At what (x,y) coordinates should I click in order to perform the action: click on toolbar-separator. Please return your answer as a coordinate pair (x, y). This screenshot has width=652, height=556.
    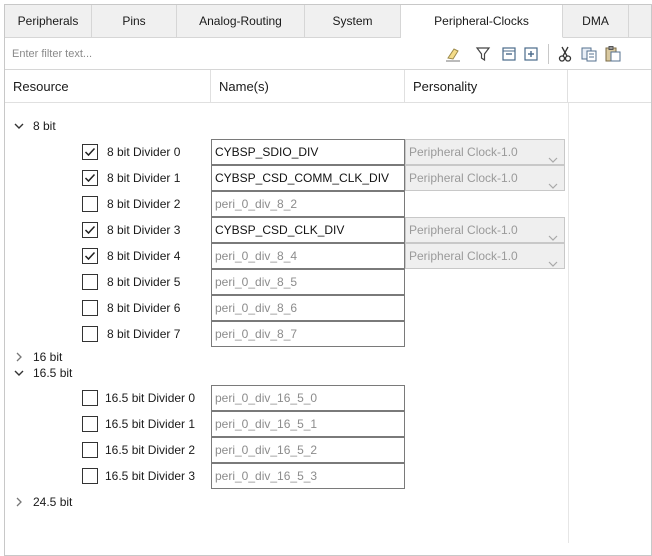
    Looking at the image, I should click on (548, 54).